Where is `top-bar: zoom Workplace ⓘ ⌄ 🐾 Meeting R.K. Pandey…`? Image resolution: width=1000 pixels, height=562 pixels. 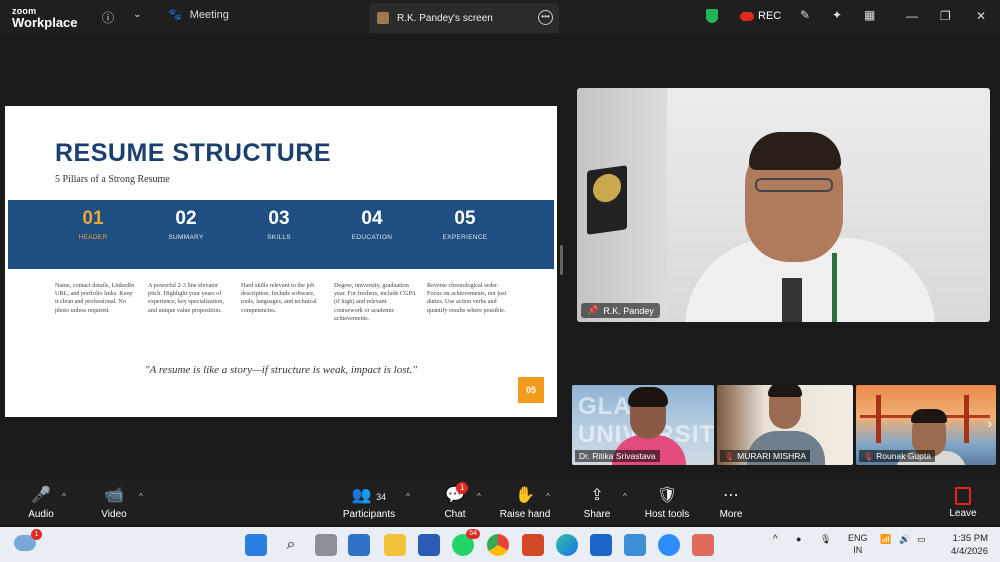 top-bar: zoom Workplace ⓘ ⌄ 🐾 Meeting R.K. Pandey… is located at coordinates (500, 17).